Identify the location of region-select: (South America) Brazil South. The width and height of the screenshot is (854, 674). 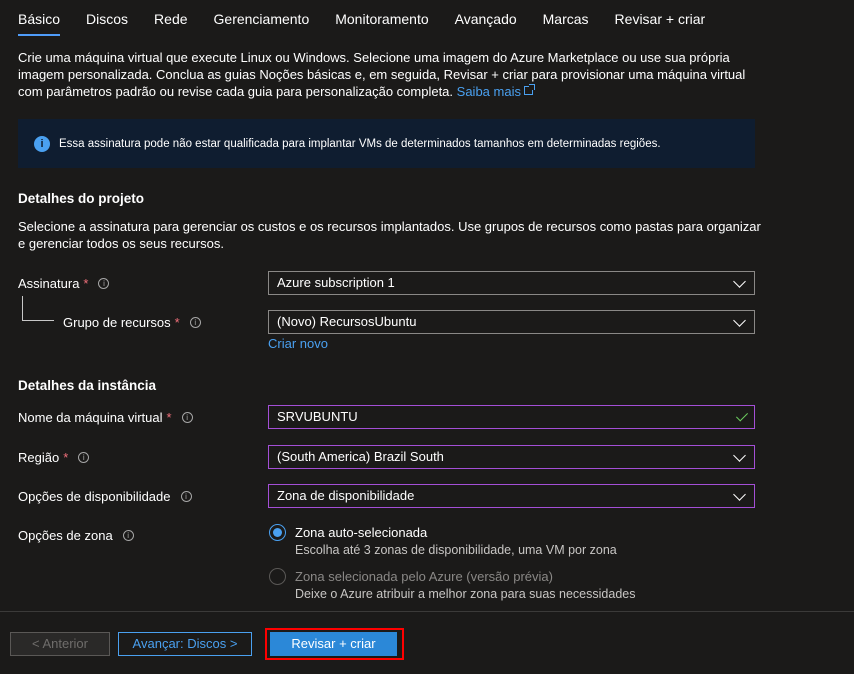
(511, 457).